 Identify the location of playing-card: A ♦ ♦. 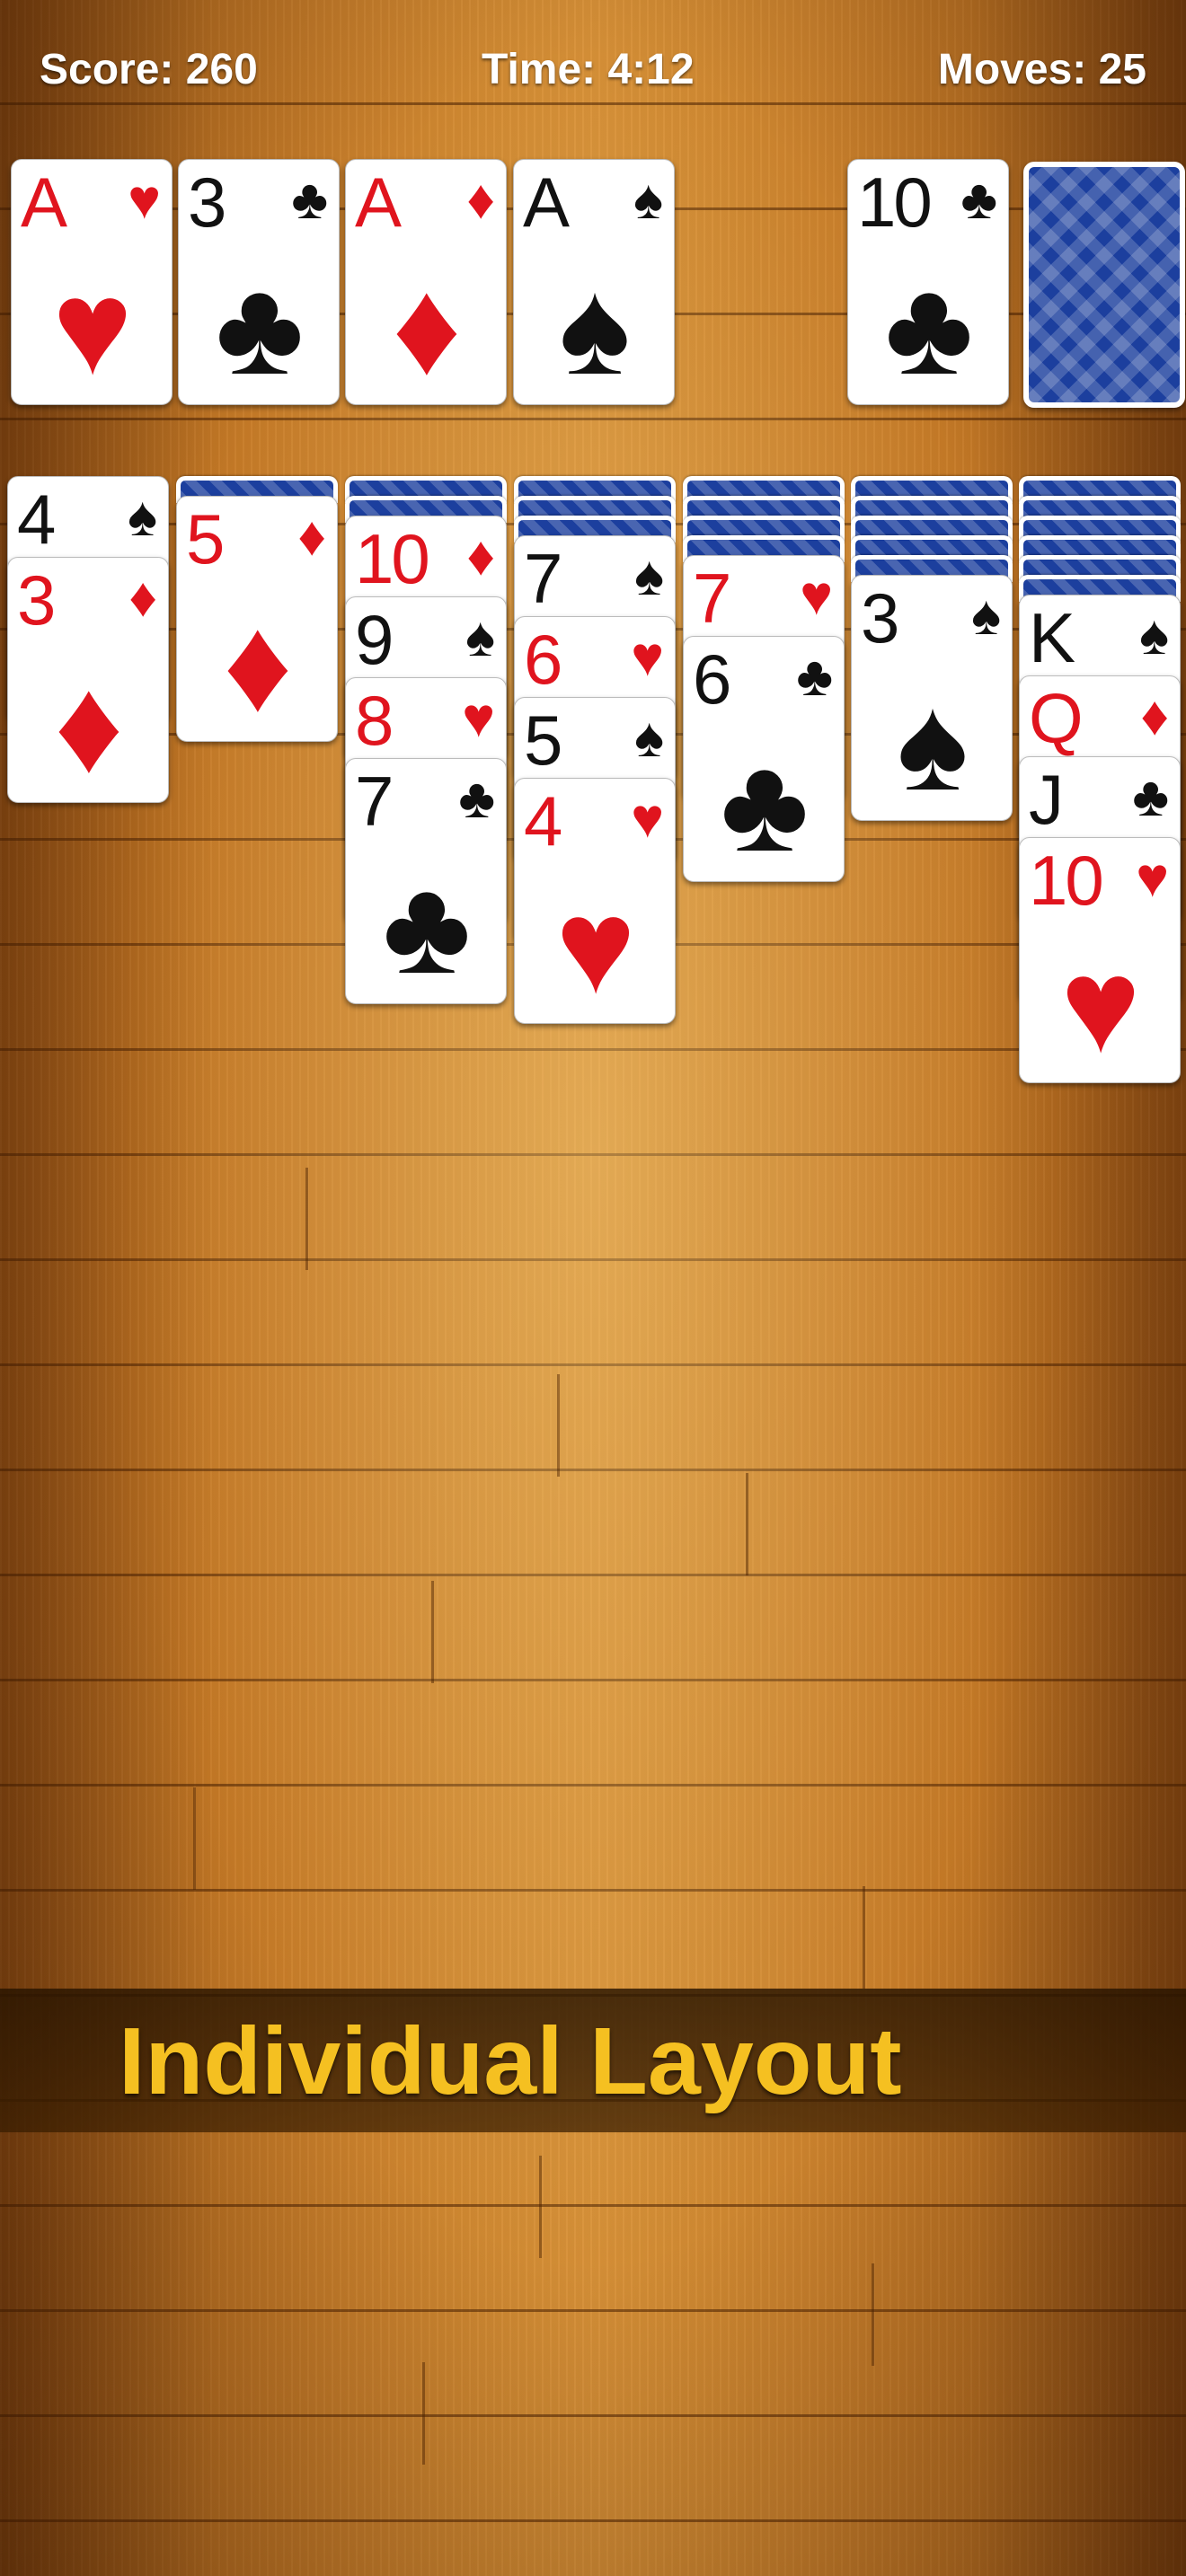
(426, 282).